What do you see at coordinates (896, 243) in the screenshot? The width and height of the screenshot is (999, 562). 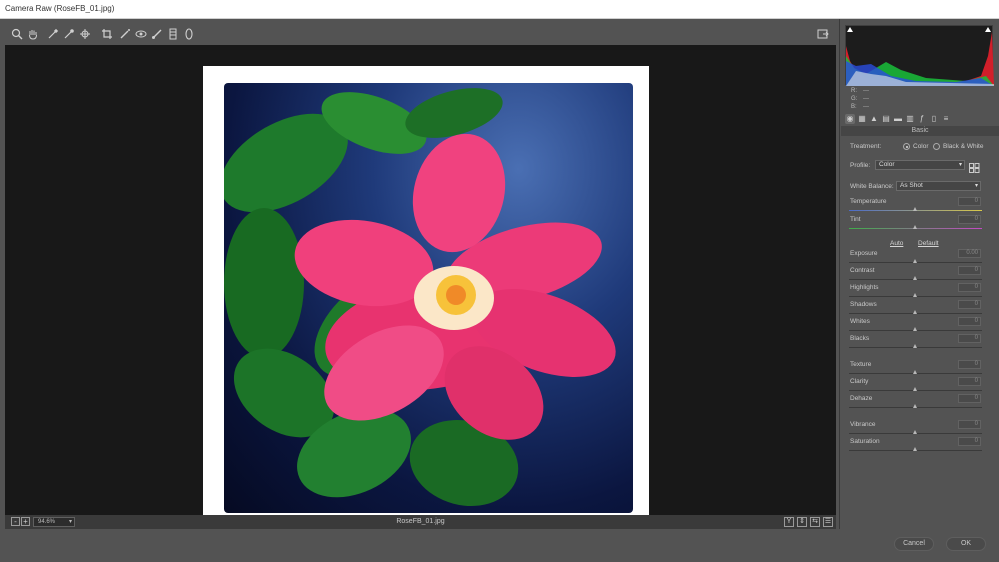 I see `auto-link: Auto` at bounding box center [896, 243].